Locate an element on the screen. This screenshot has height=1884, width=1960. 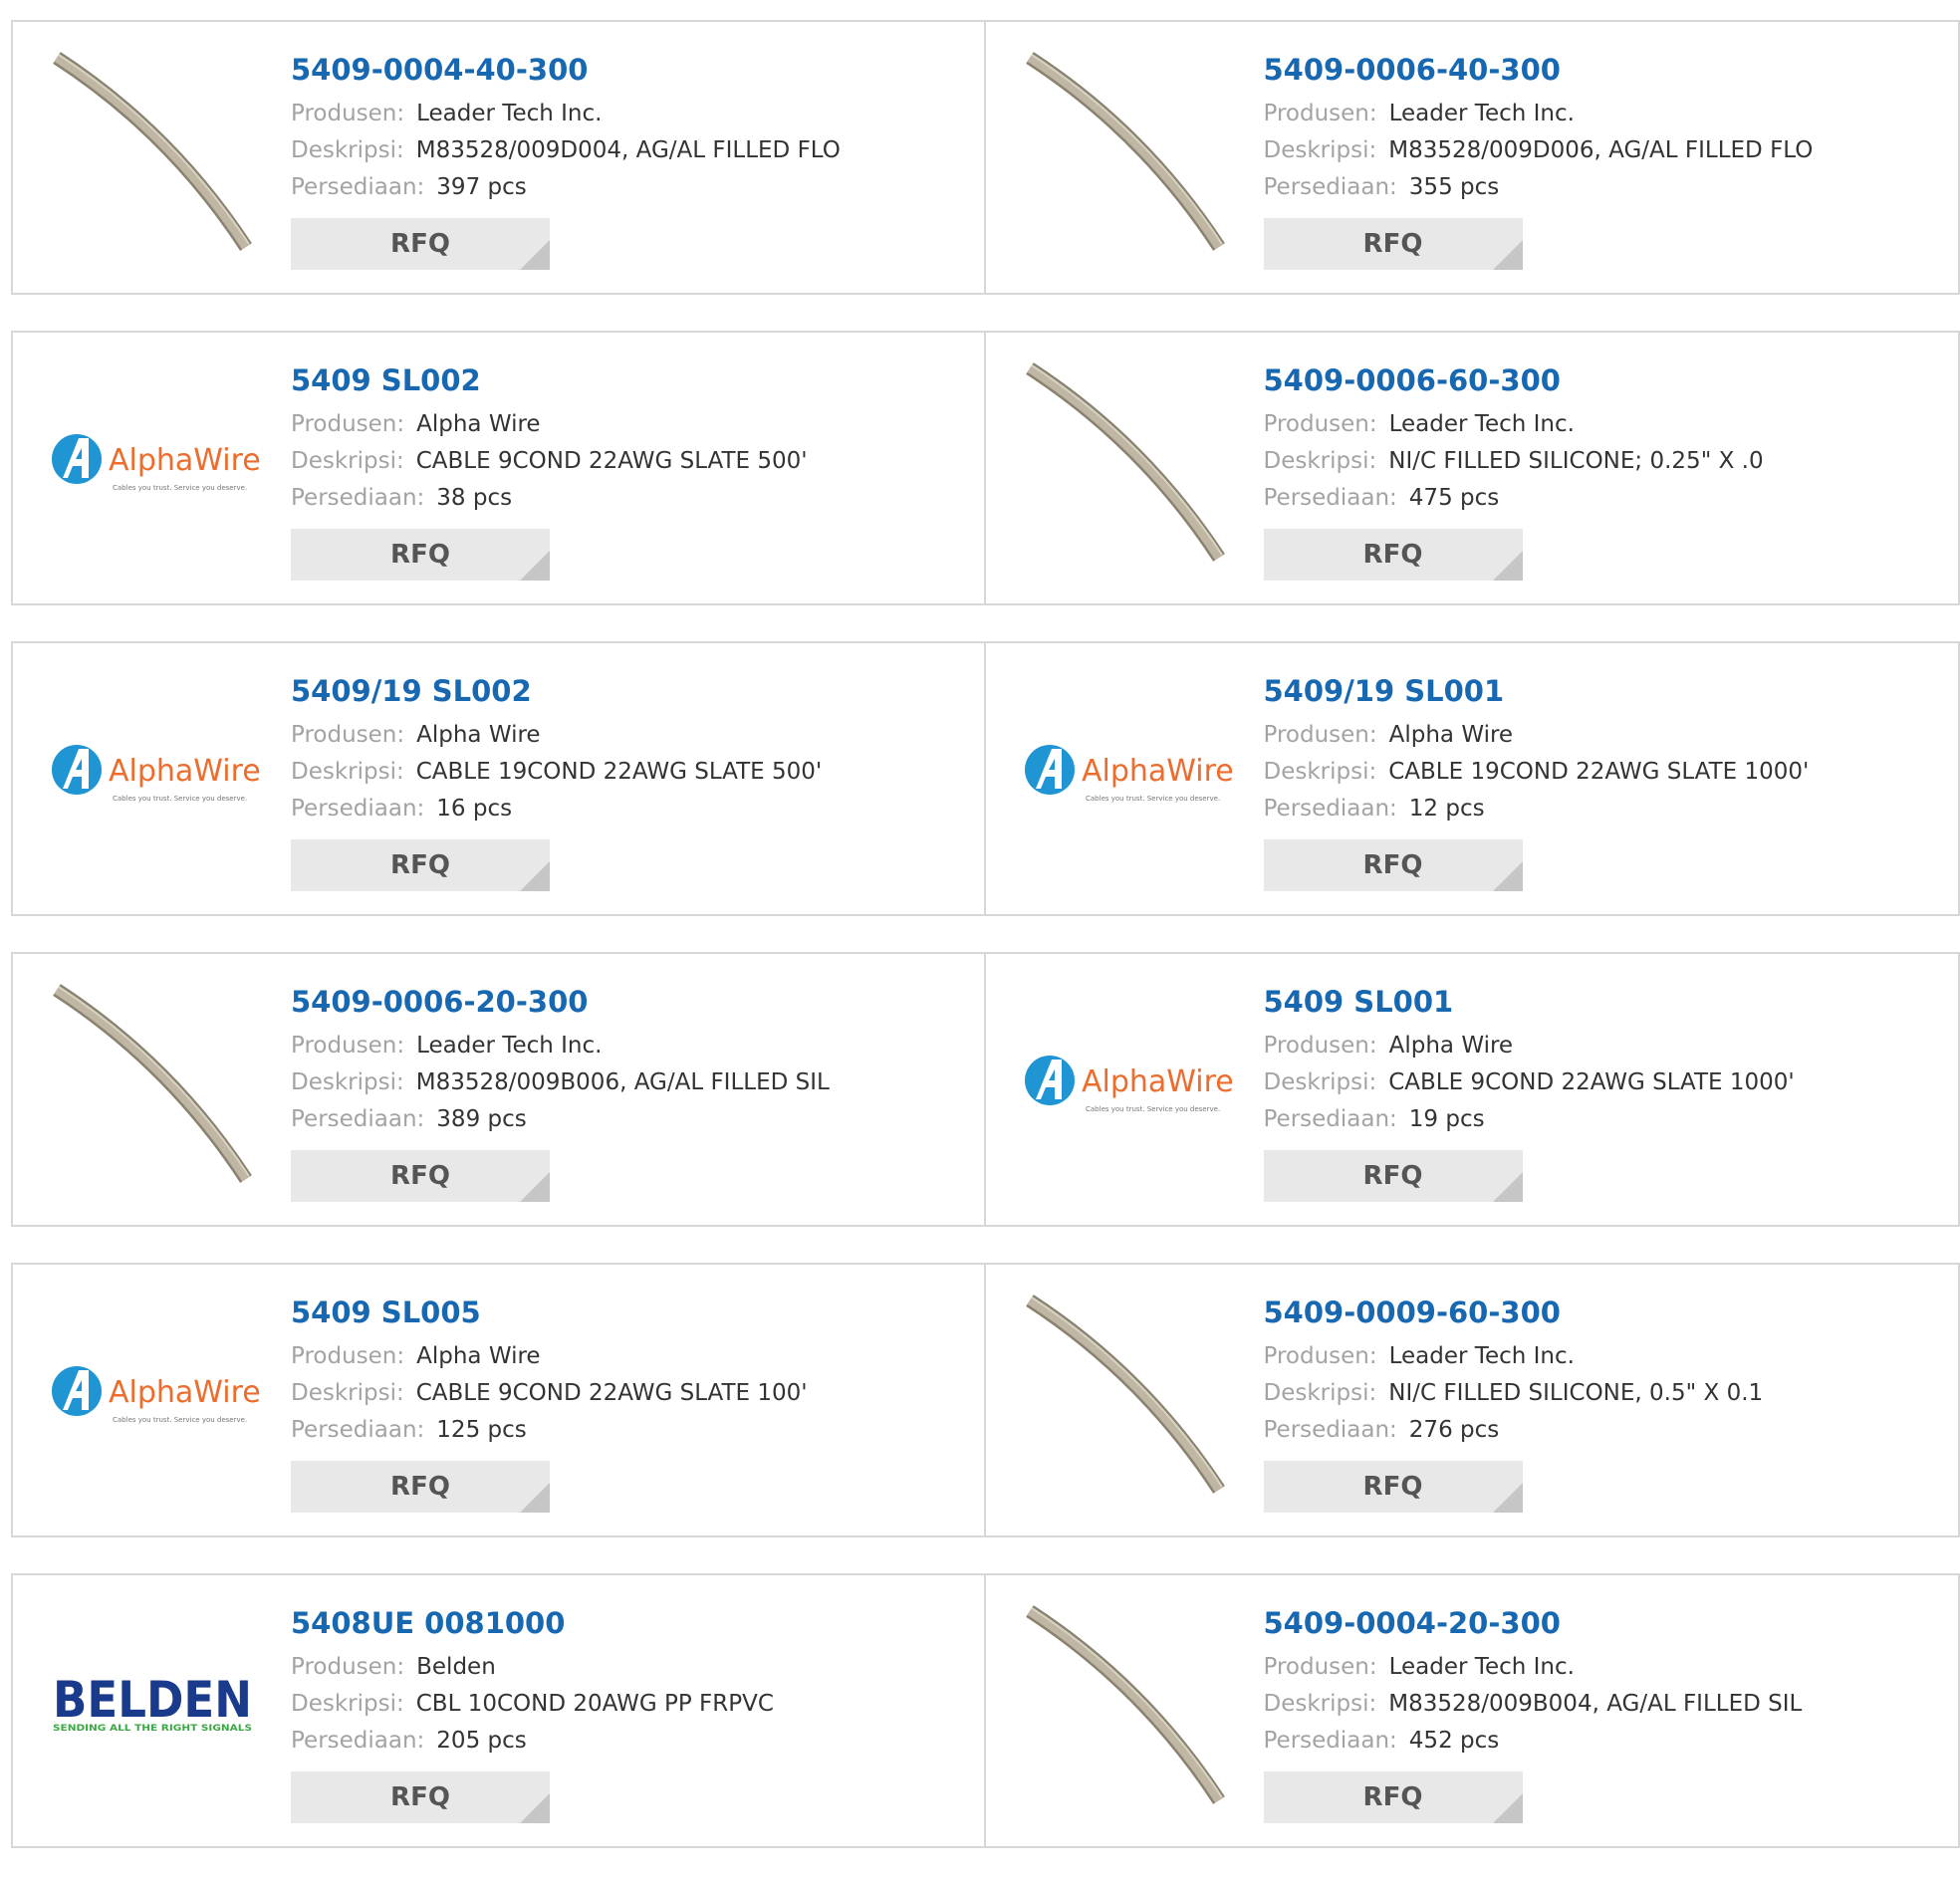
part-number-link: 5409/19 SL001 is located at coordinates (1537, 691).